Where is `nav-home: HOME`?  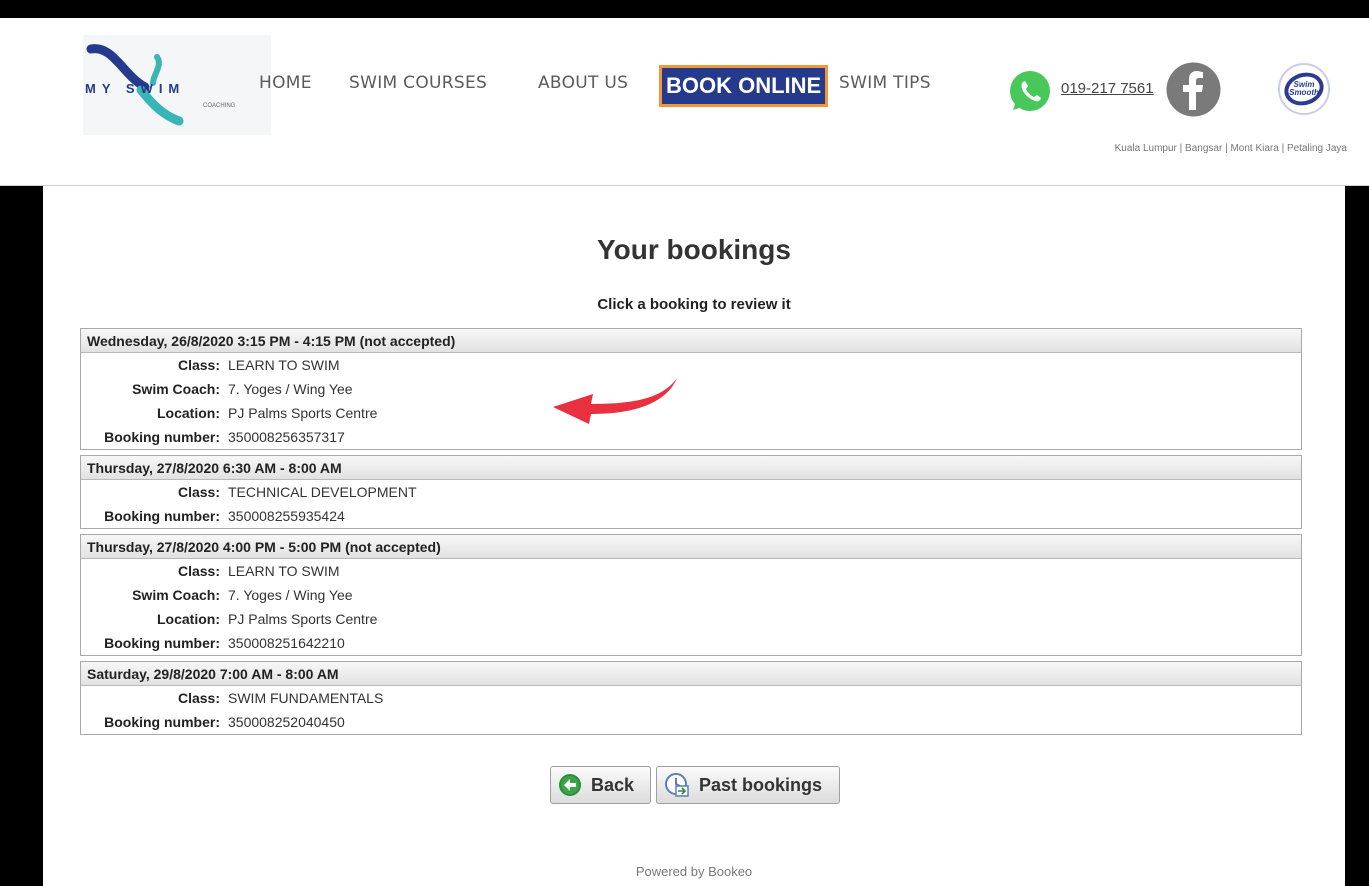 nav-home: HOME is located at coordinates (285, 83).